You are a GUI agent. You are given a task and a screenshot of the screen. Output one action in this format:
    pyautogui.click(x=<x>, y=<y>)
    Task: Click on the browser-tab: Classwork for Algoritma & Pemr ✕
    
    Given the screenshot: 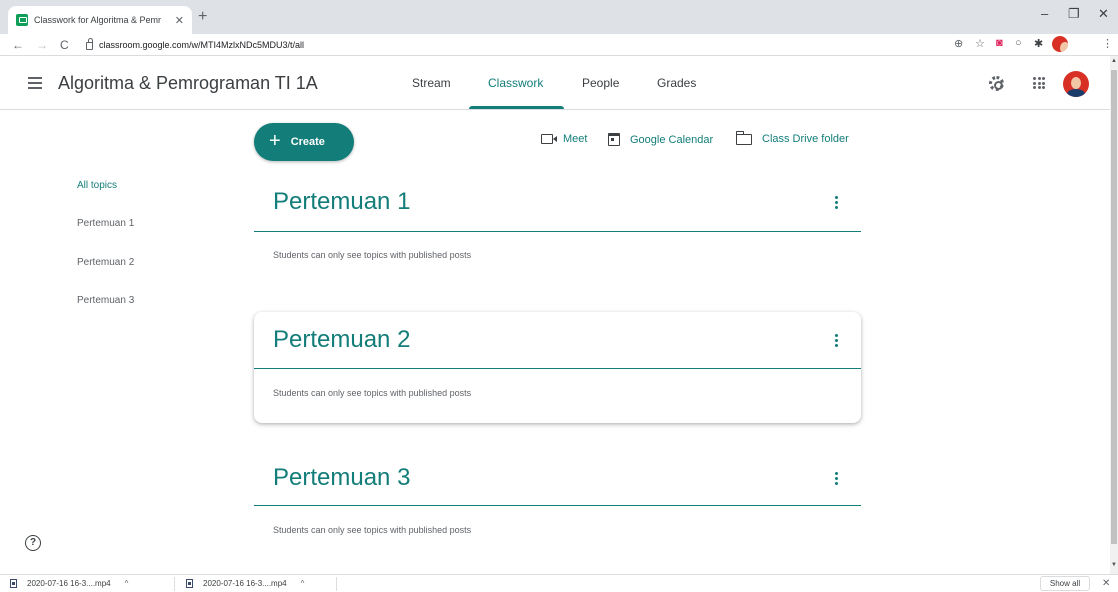 What is the action you would take?
    pyautogui.click(x=100, y=20)
    